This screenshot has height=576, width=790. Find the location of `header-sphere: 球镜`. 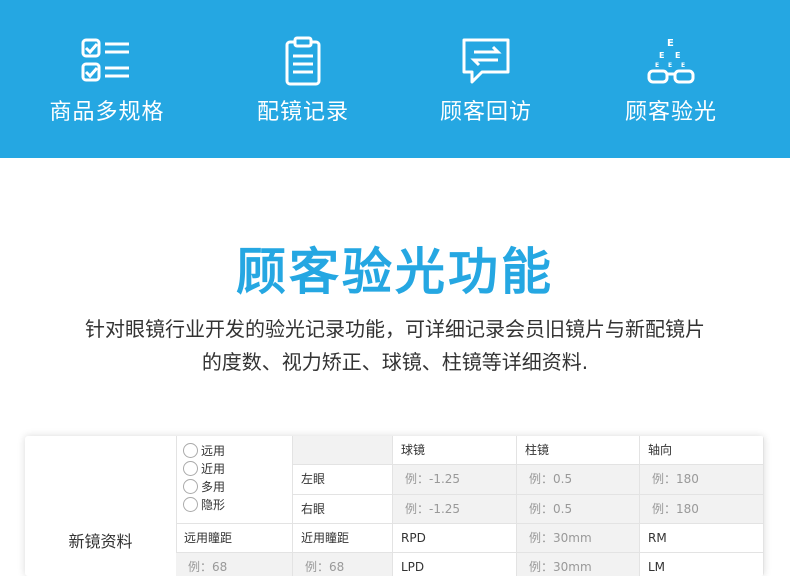

header-sphere: 球镜 is located at coordinates (455, 450).